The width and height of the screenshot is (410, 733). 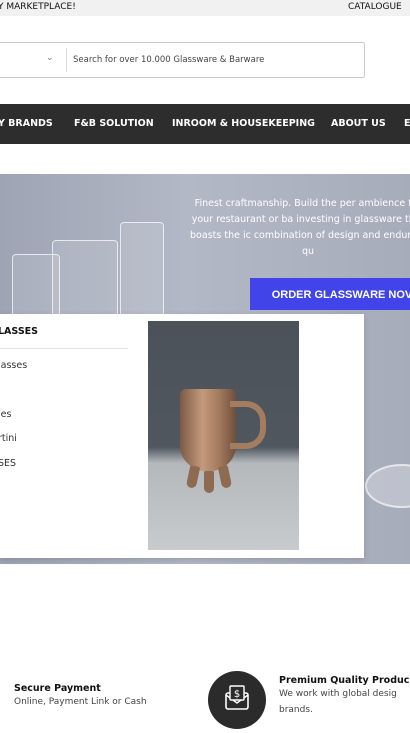 I want to click on nav-item-brands: Y BRANDS, so click(x=26, y=123).